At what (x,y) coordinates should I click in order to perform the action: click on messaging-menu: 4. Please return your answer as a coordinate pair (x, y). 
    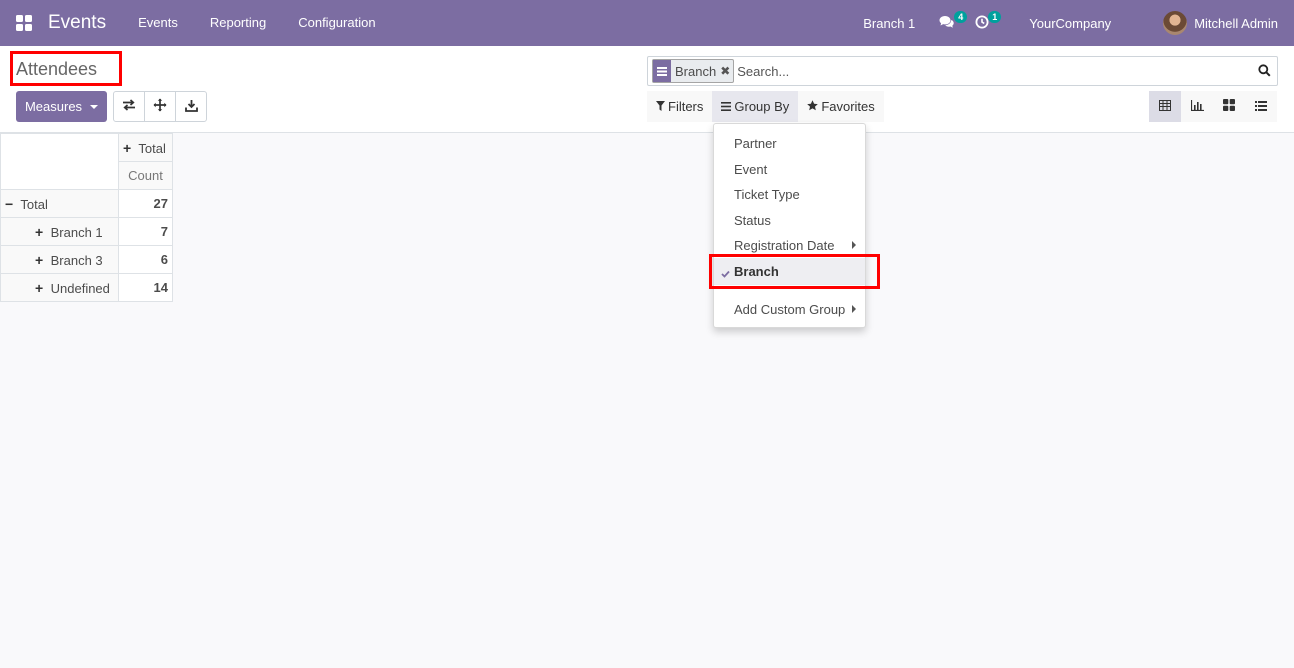
    Looking at the image, I should click on (951, 23).